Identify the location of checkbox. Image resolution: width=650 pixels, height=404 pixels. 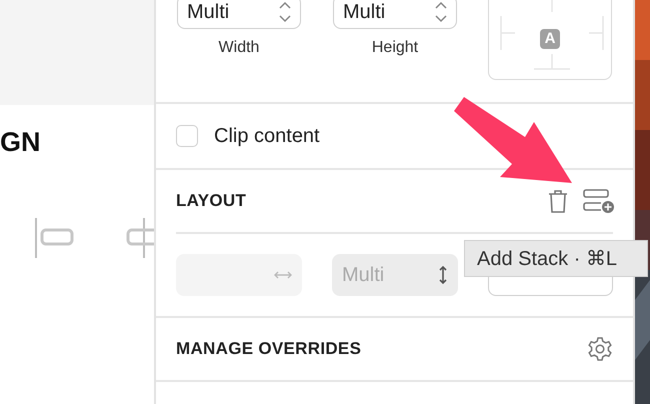
(187, 136).